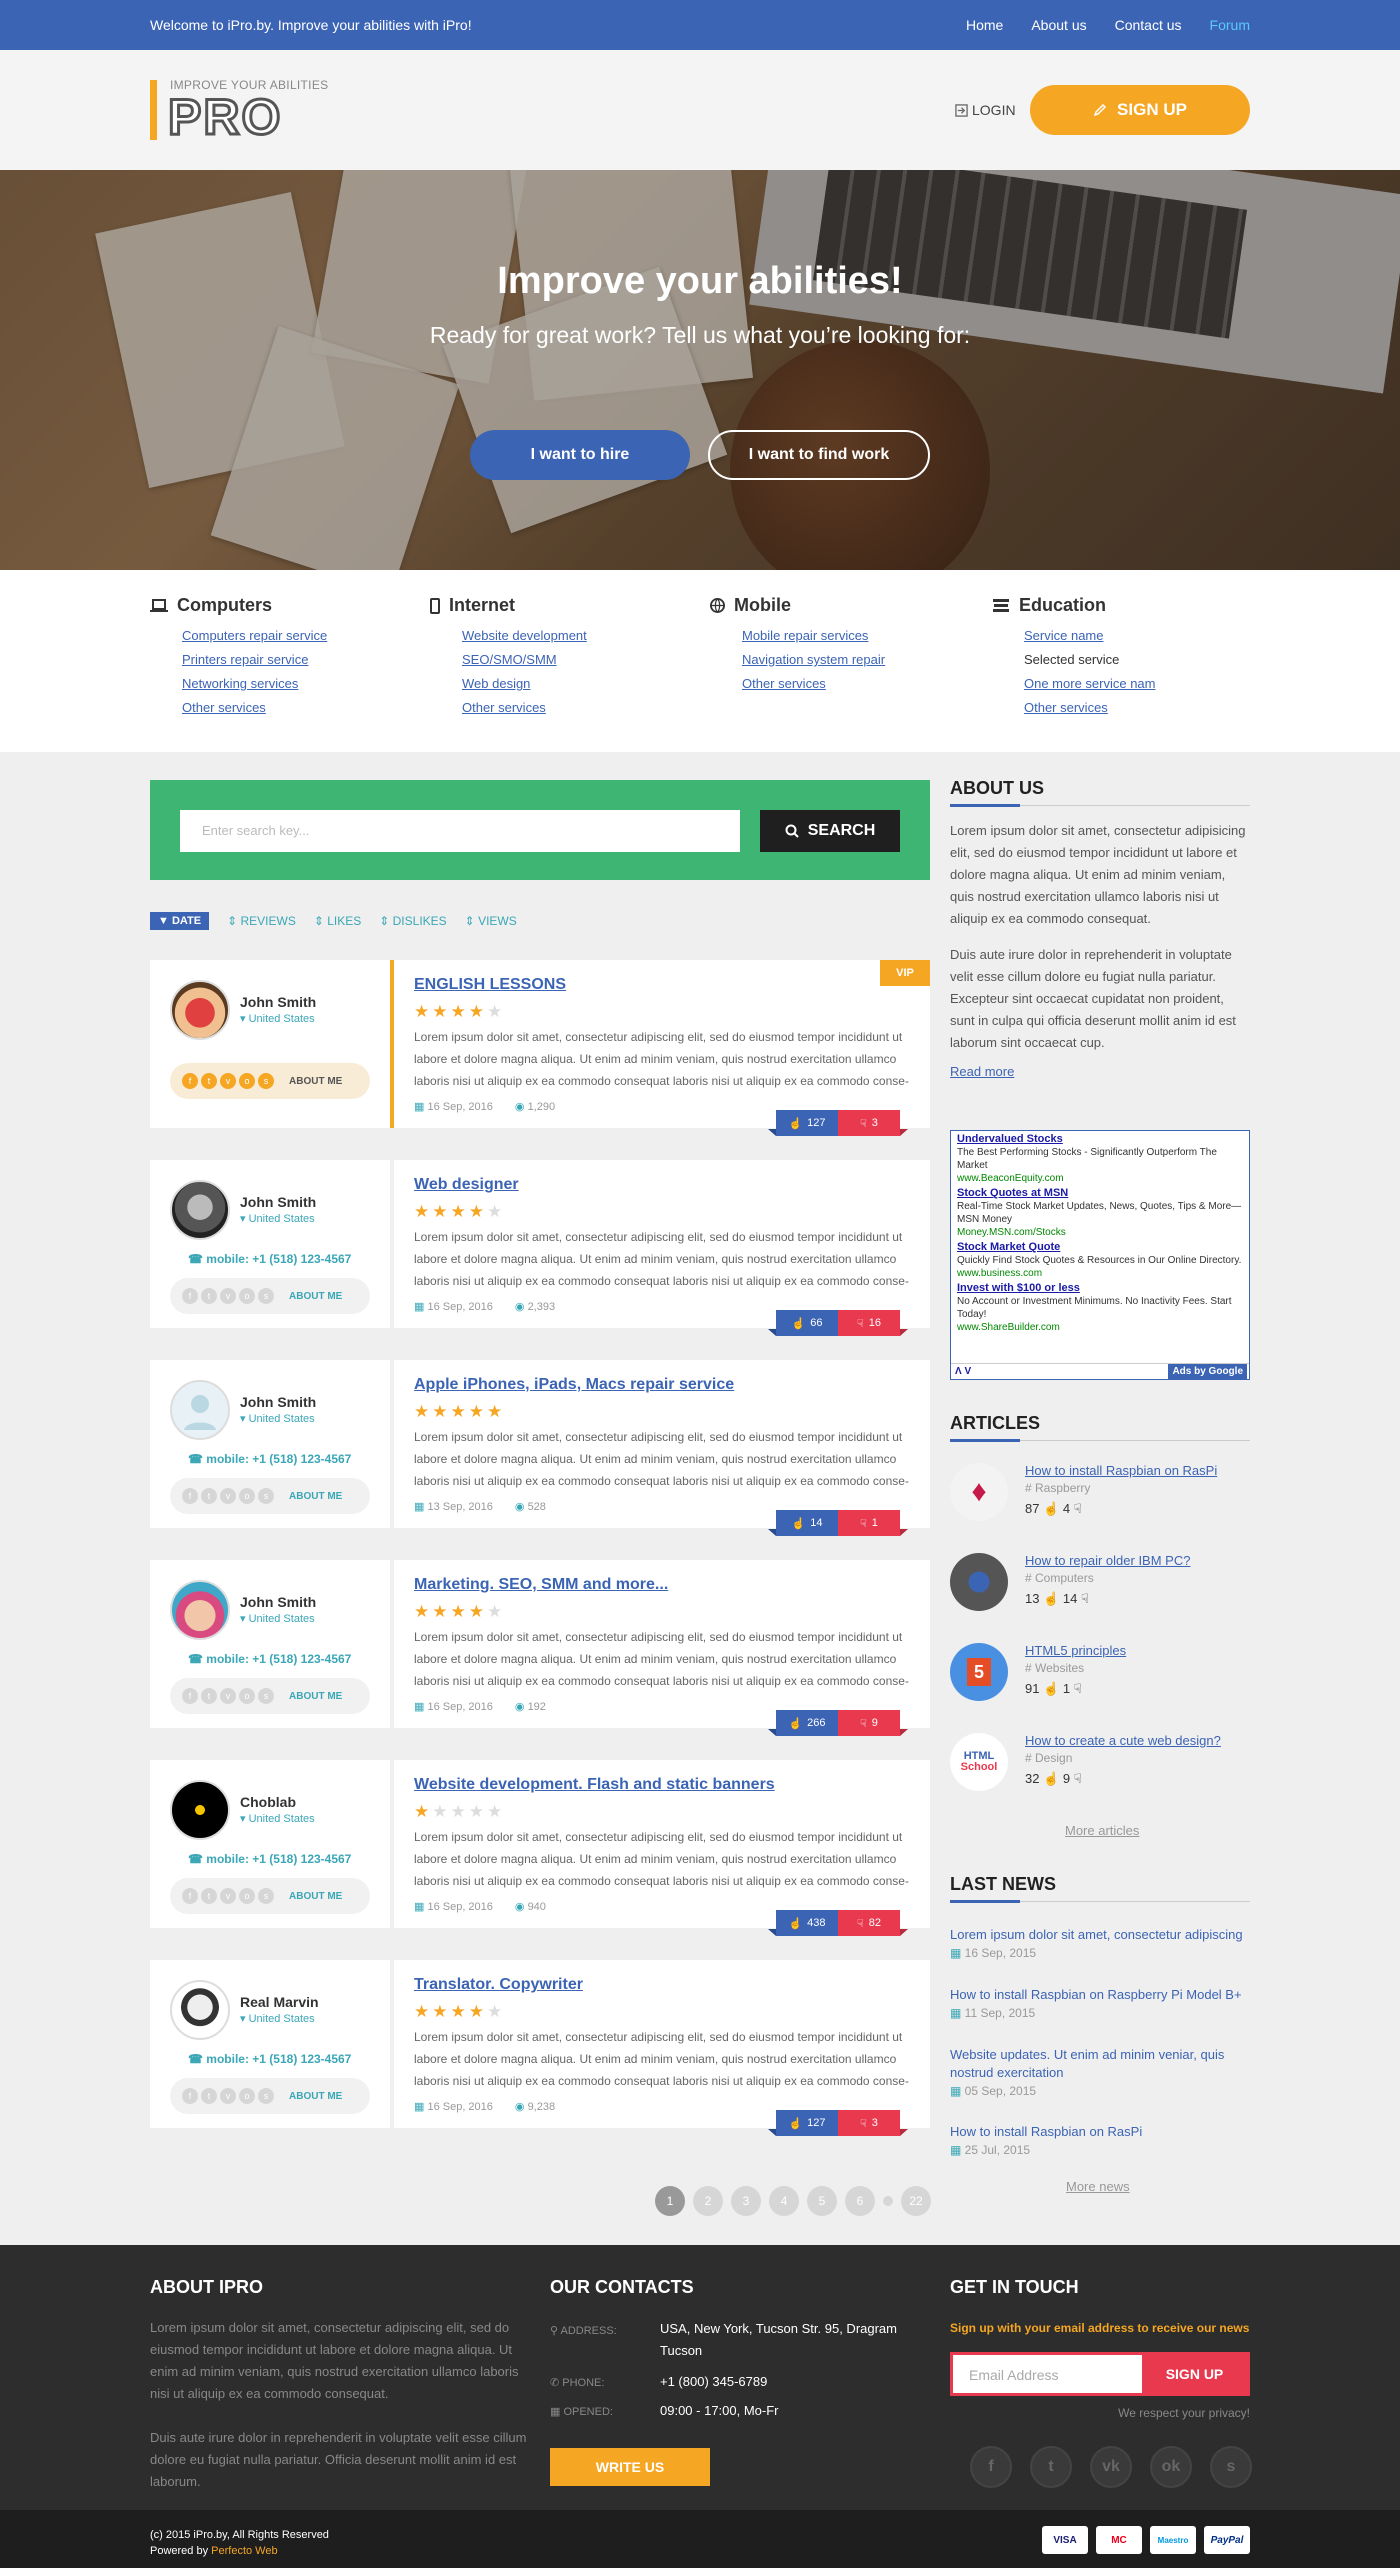  Describe the element at coordinates (466, 1185) in the screenshot. I see `listing-title: Web designer` at that location.